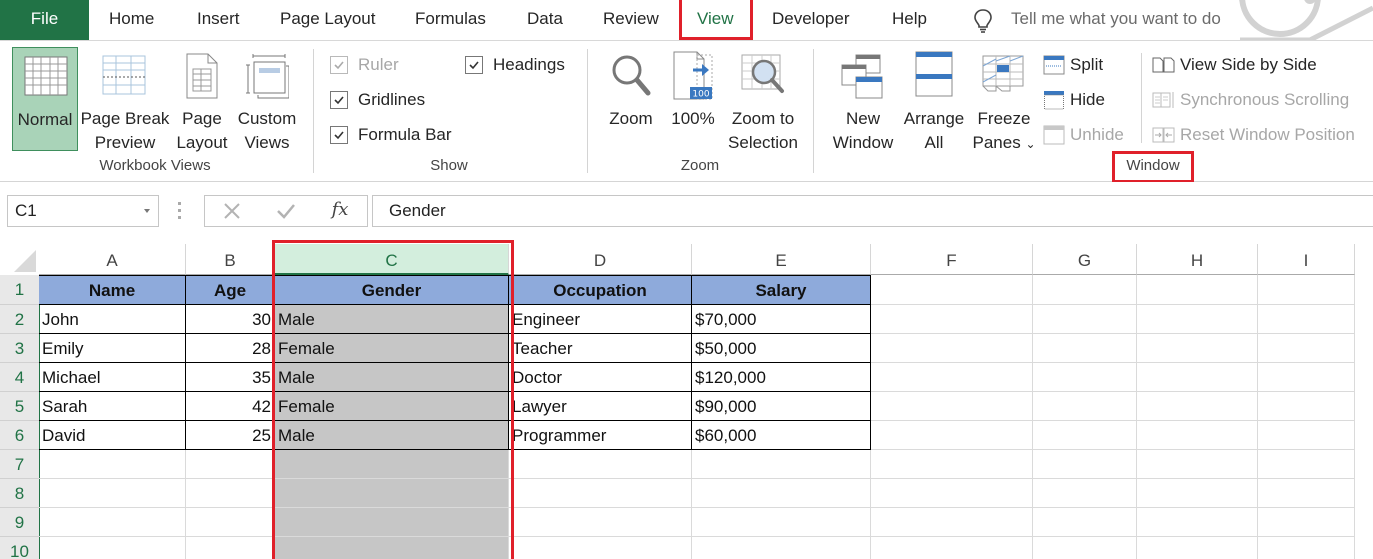 This screenshot has width=1373, height=559. What do you see at coordinates (230, 548) in the screenshot?
I see `cell-b10` at bounding box center [230, 548].